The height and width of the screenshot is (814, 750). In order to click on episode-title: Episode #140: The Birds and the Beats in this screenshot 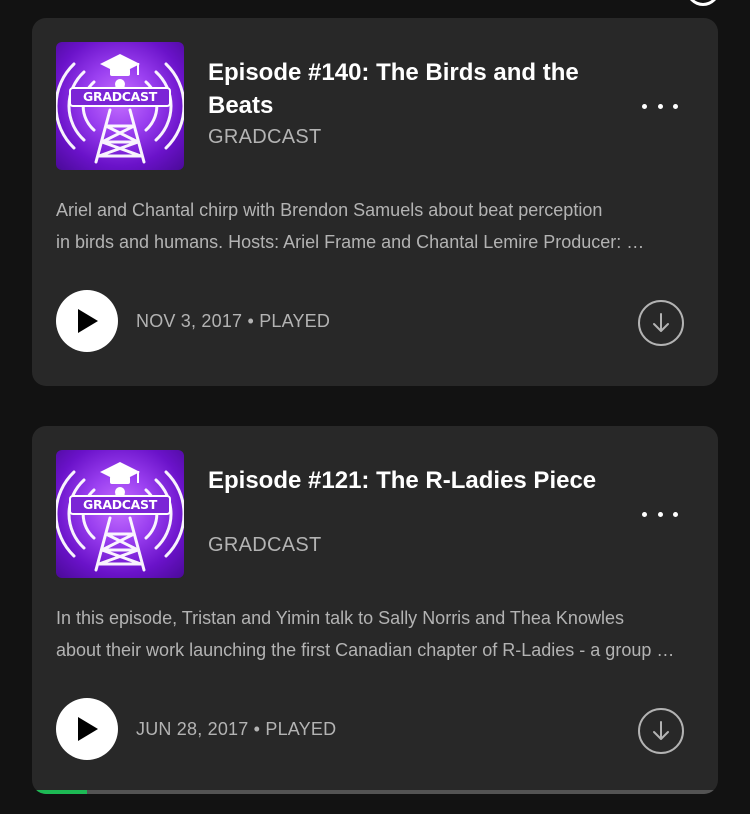, I will do `click(408, 89)`.